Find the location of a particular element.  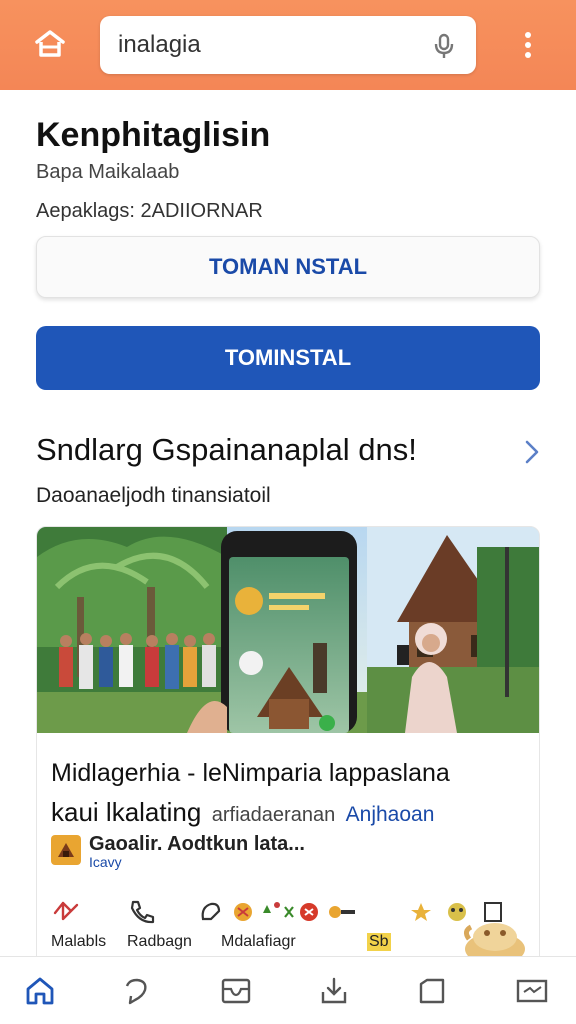

app-logo-icon is located at coordinates (66, 850).